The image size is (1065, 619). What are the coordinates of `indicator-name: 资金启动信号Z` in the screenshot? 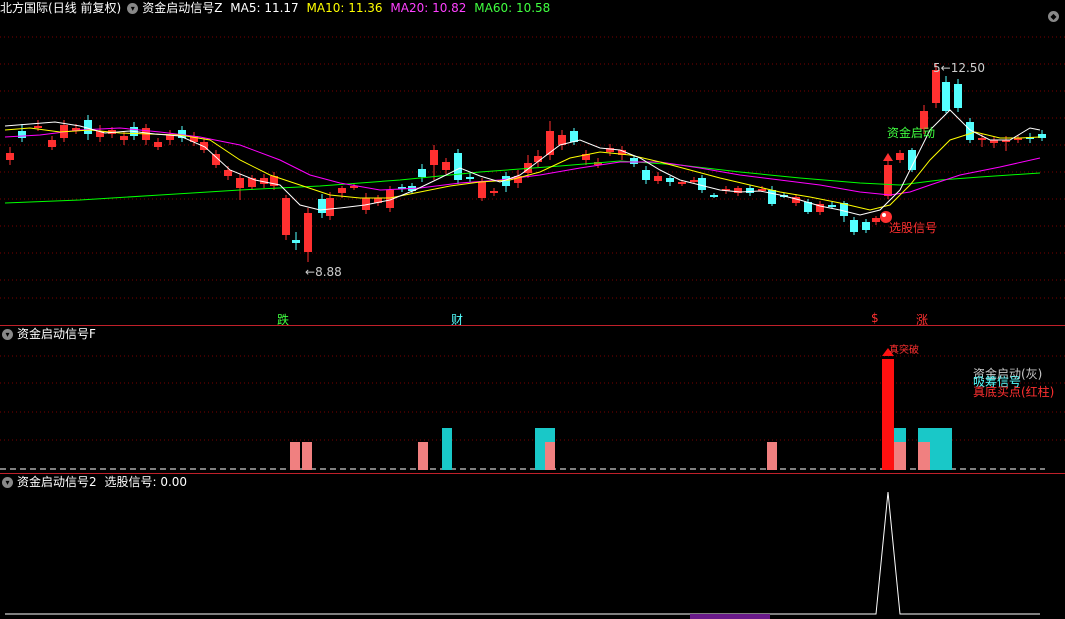 It's located at (182, 8).